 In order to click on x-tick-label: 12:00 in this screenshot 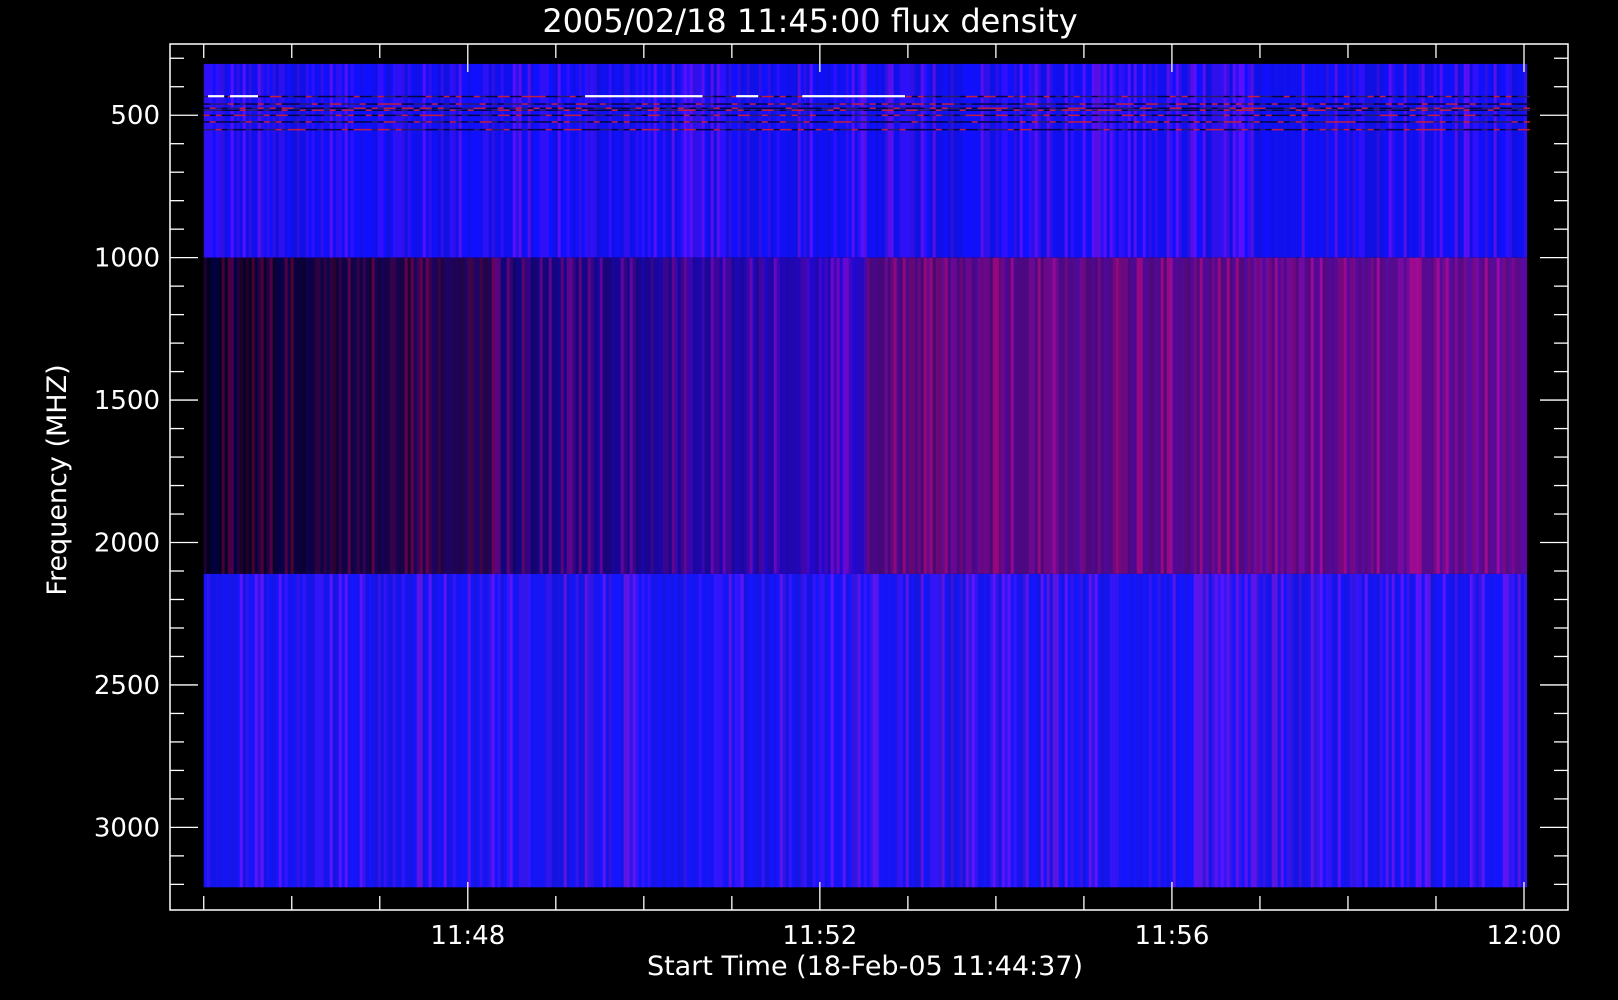, I will do `click(1524, 936)`.